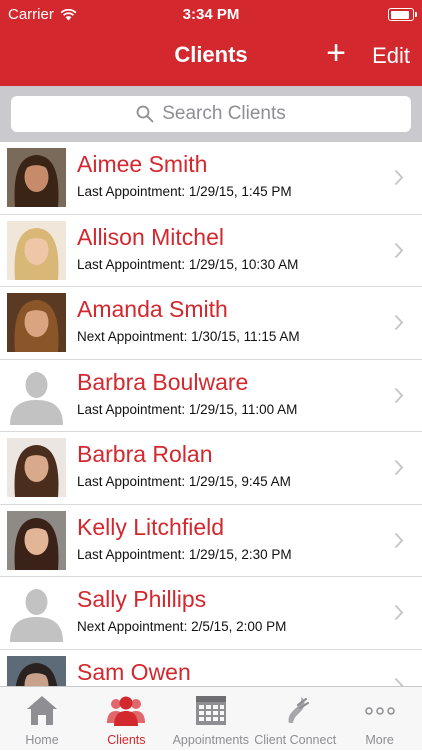 The width and height of the screenshot is (422, 751). What do you see at coordinates (142, 599) in the screenshot?
I see `client-name: Sally Phillips` at bounding box center [142, 599].